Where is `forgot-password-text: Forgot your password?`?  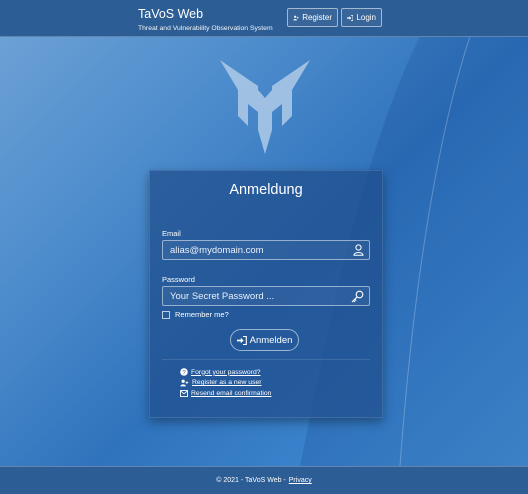 forgot-password-text: Forgot your password? is located at coordinates (226, 372).